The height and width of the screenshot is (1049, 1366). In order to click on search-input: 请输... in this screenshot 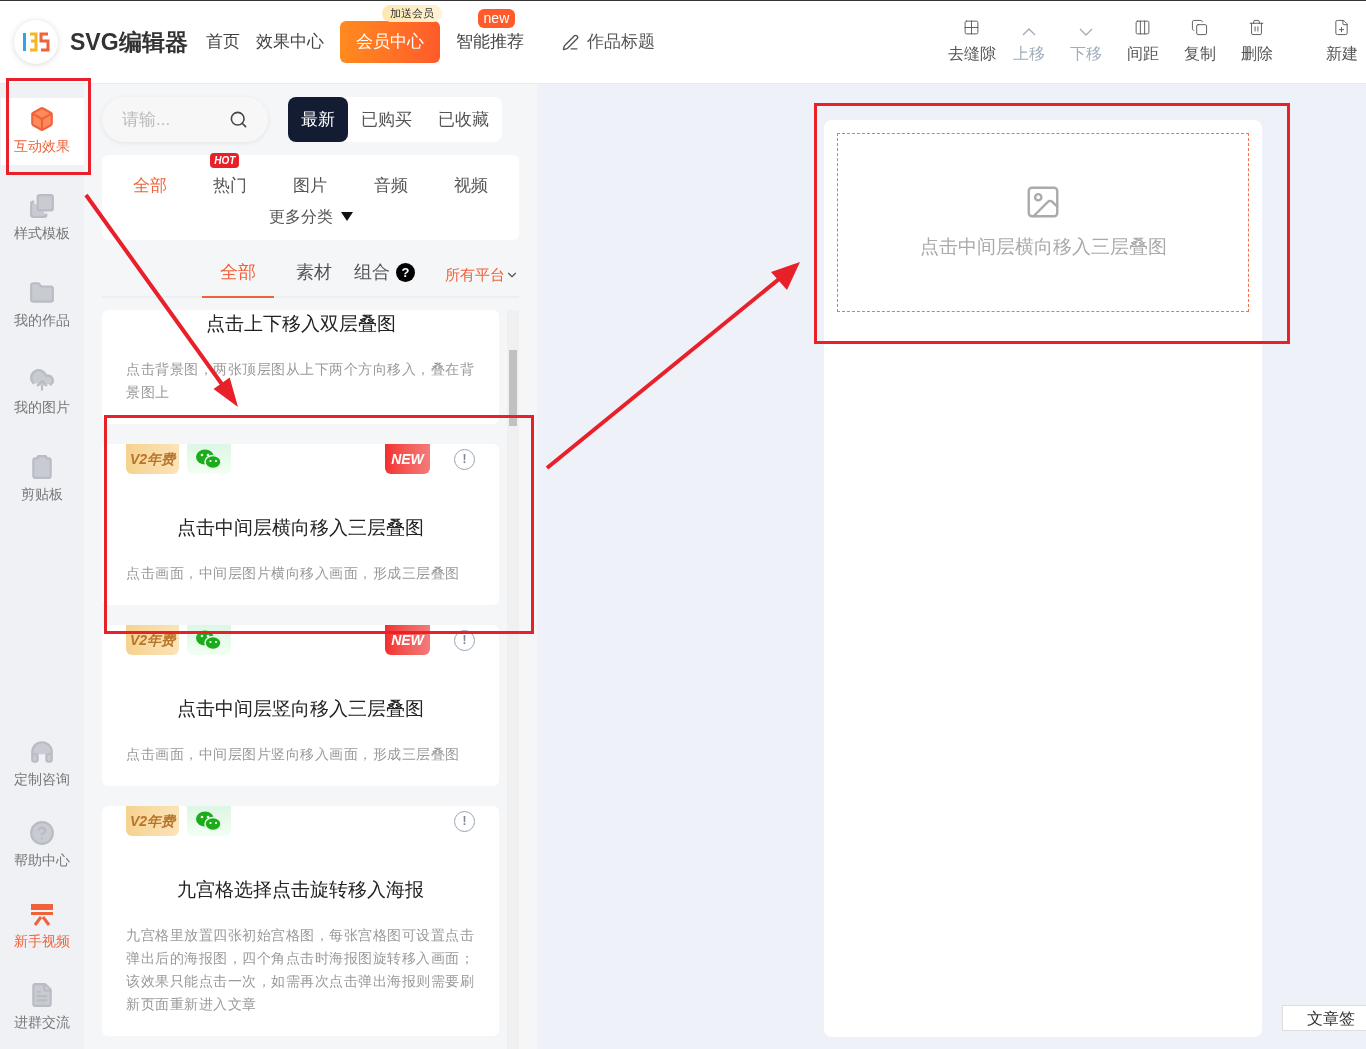, I will do `click(172, 119)`.